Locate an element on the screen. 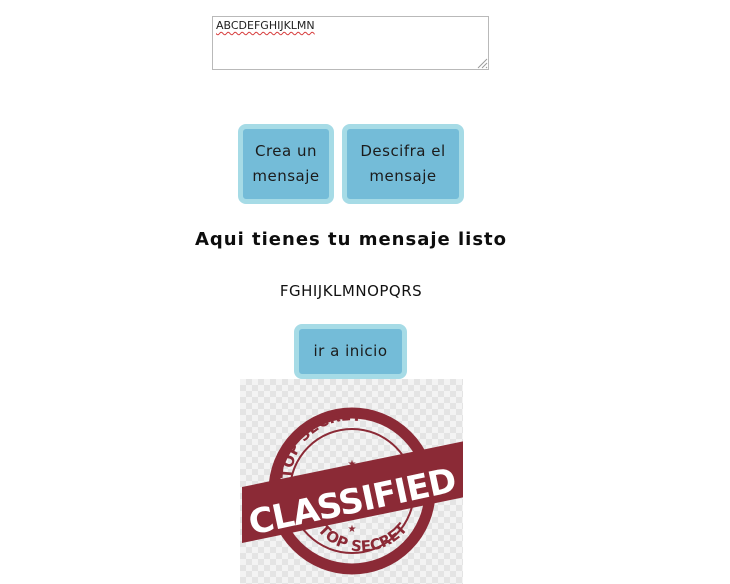 This screenshot has height=584, width=730. classified-stamp-icon: TOP SECRET TOP SECRET ★ ★ CLASSIFIED is located at coordinates (352, 490).